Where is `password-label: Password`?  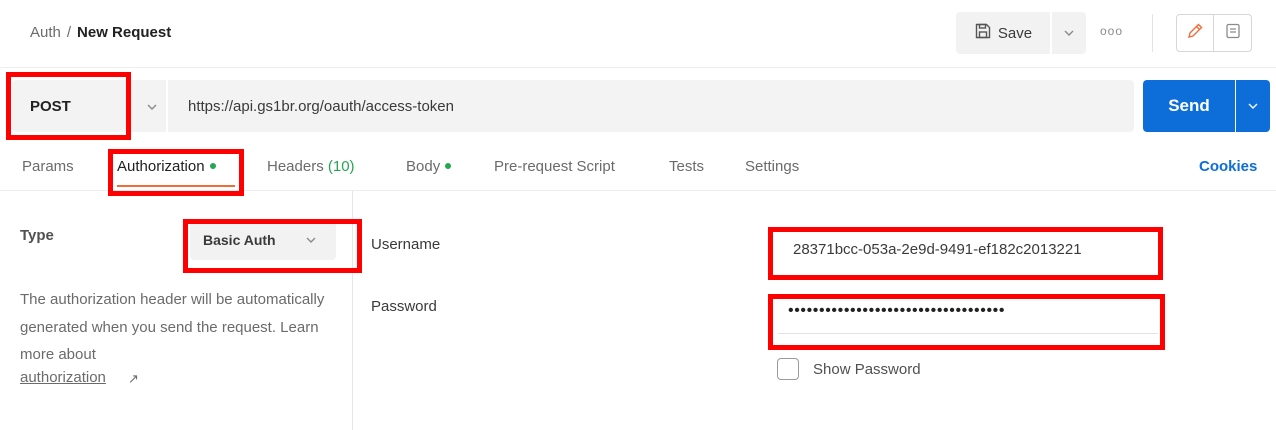
password-label: Password is located at coordinates (404, 306).